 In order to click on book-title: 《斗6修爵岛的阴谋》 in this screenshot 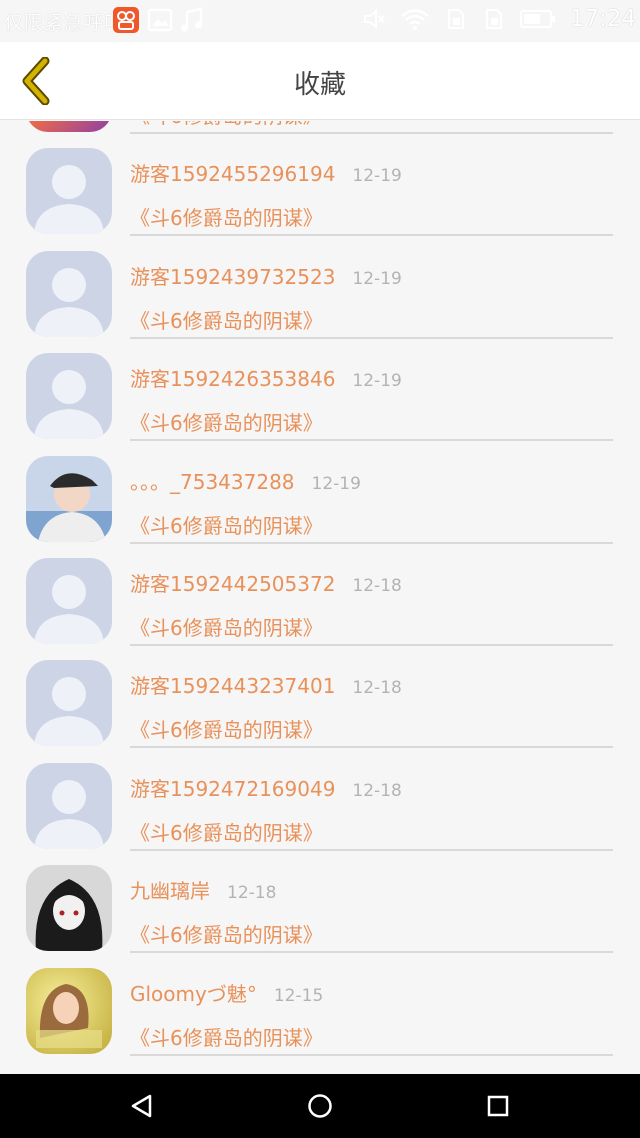, I will do `click(226, 1036)`.